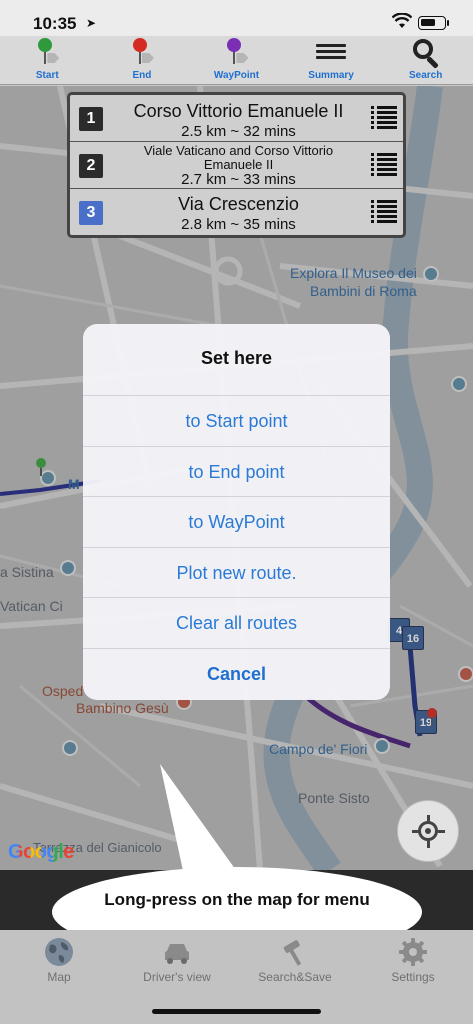  I want to click on map-label-campo: Campo de' Fiori, so click(318, 749).